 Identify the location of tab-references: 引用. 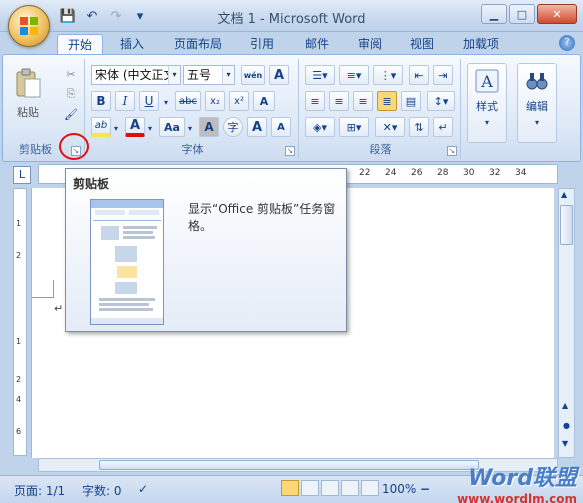
(262, 44).